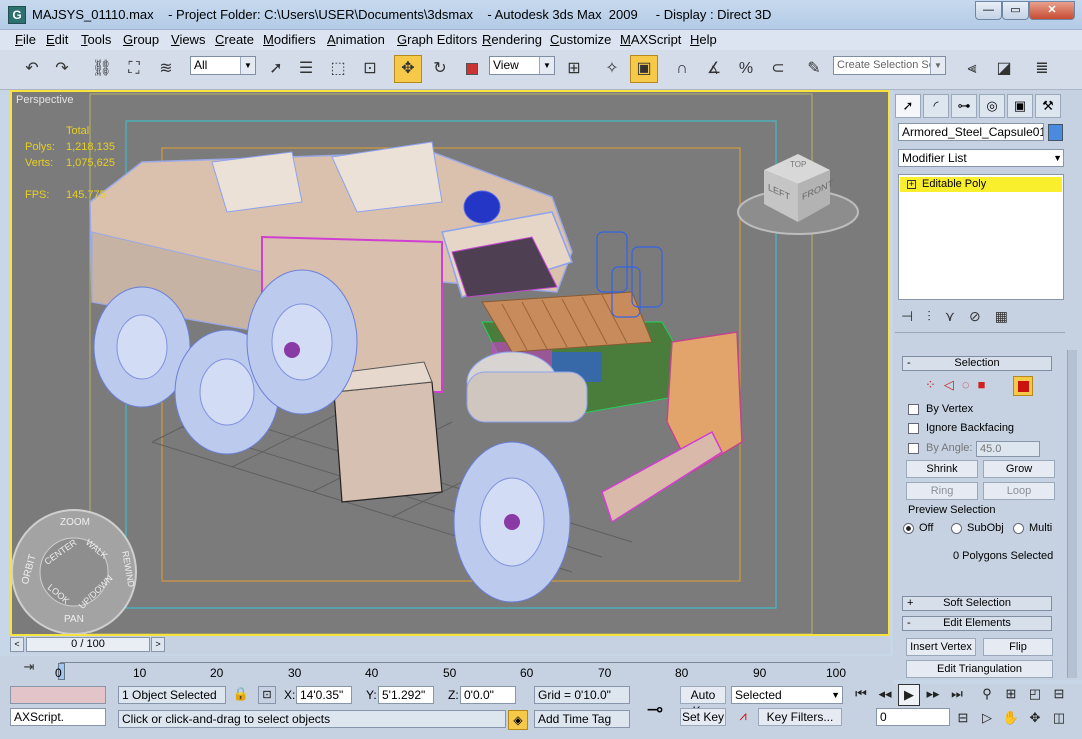 Image resolution: width=1082 pixels, height=739 pixels. Describe the element at coordinates (166, 69) in the screenshot. I see `bind-space-warp-icon: ≋` at that location.